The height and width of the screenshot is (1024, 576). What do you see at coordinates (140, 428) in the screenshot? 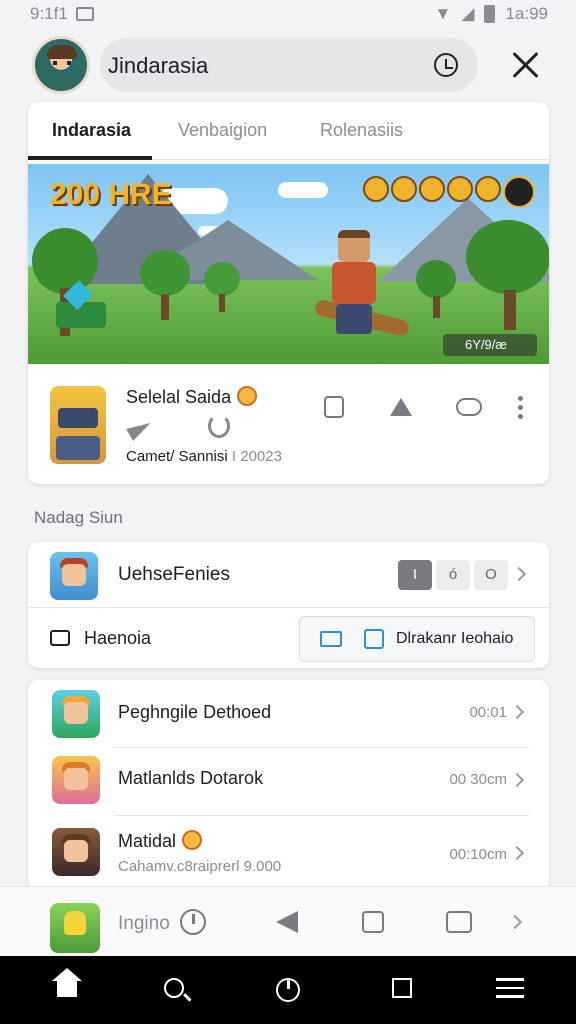
I see `send-icon` at bounding box center [140, 428].